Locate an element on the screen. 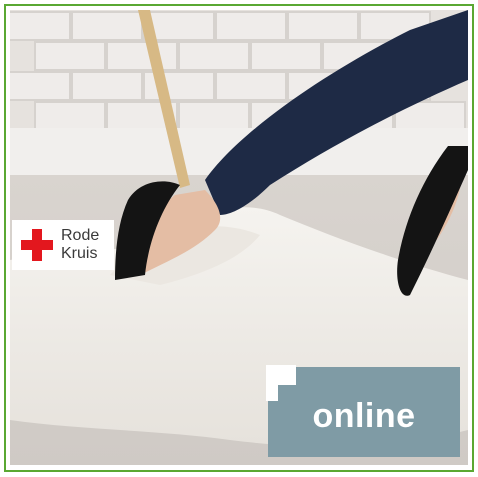 The height and width of the screenshot is (477, 478). logo-line-1: Rode is located at coordinates (80, 235).